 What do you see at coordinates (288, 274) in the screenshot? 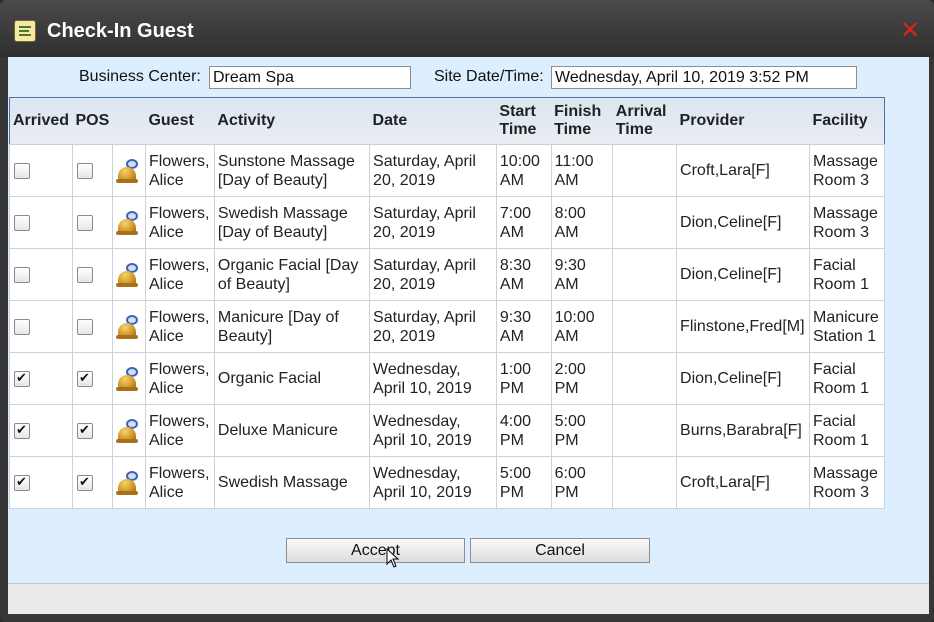
I see `activity-name: Organic Facial [Day of Beauty]` at bounding box center [288, 274].